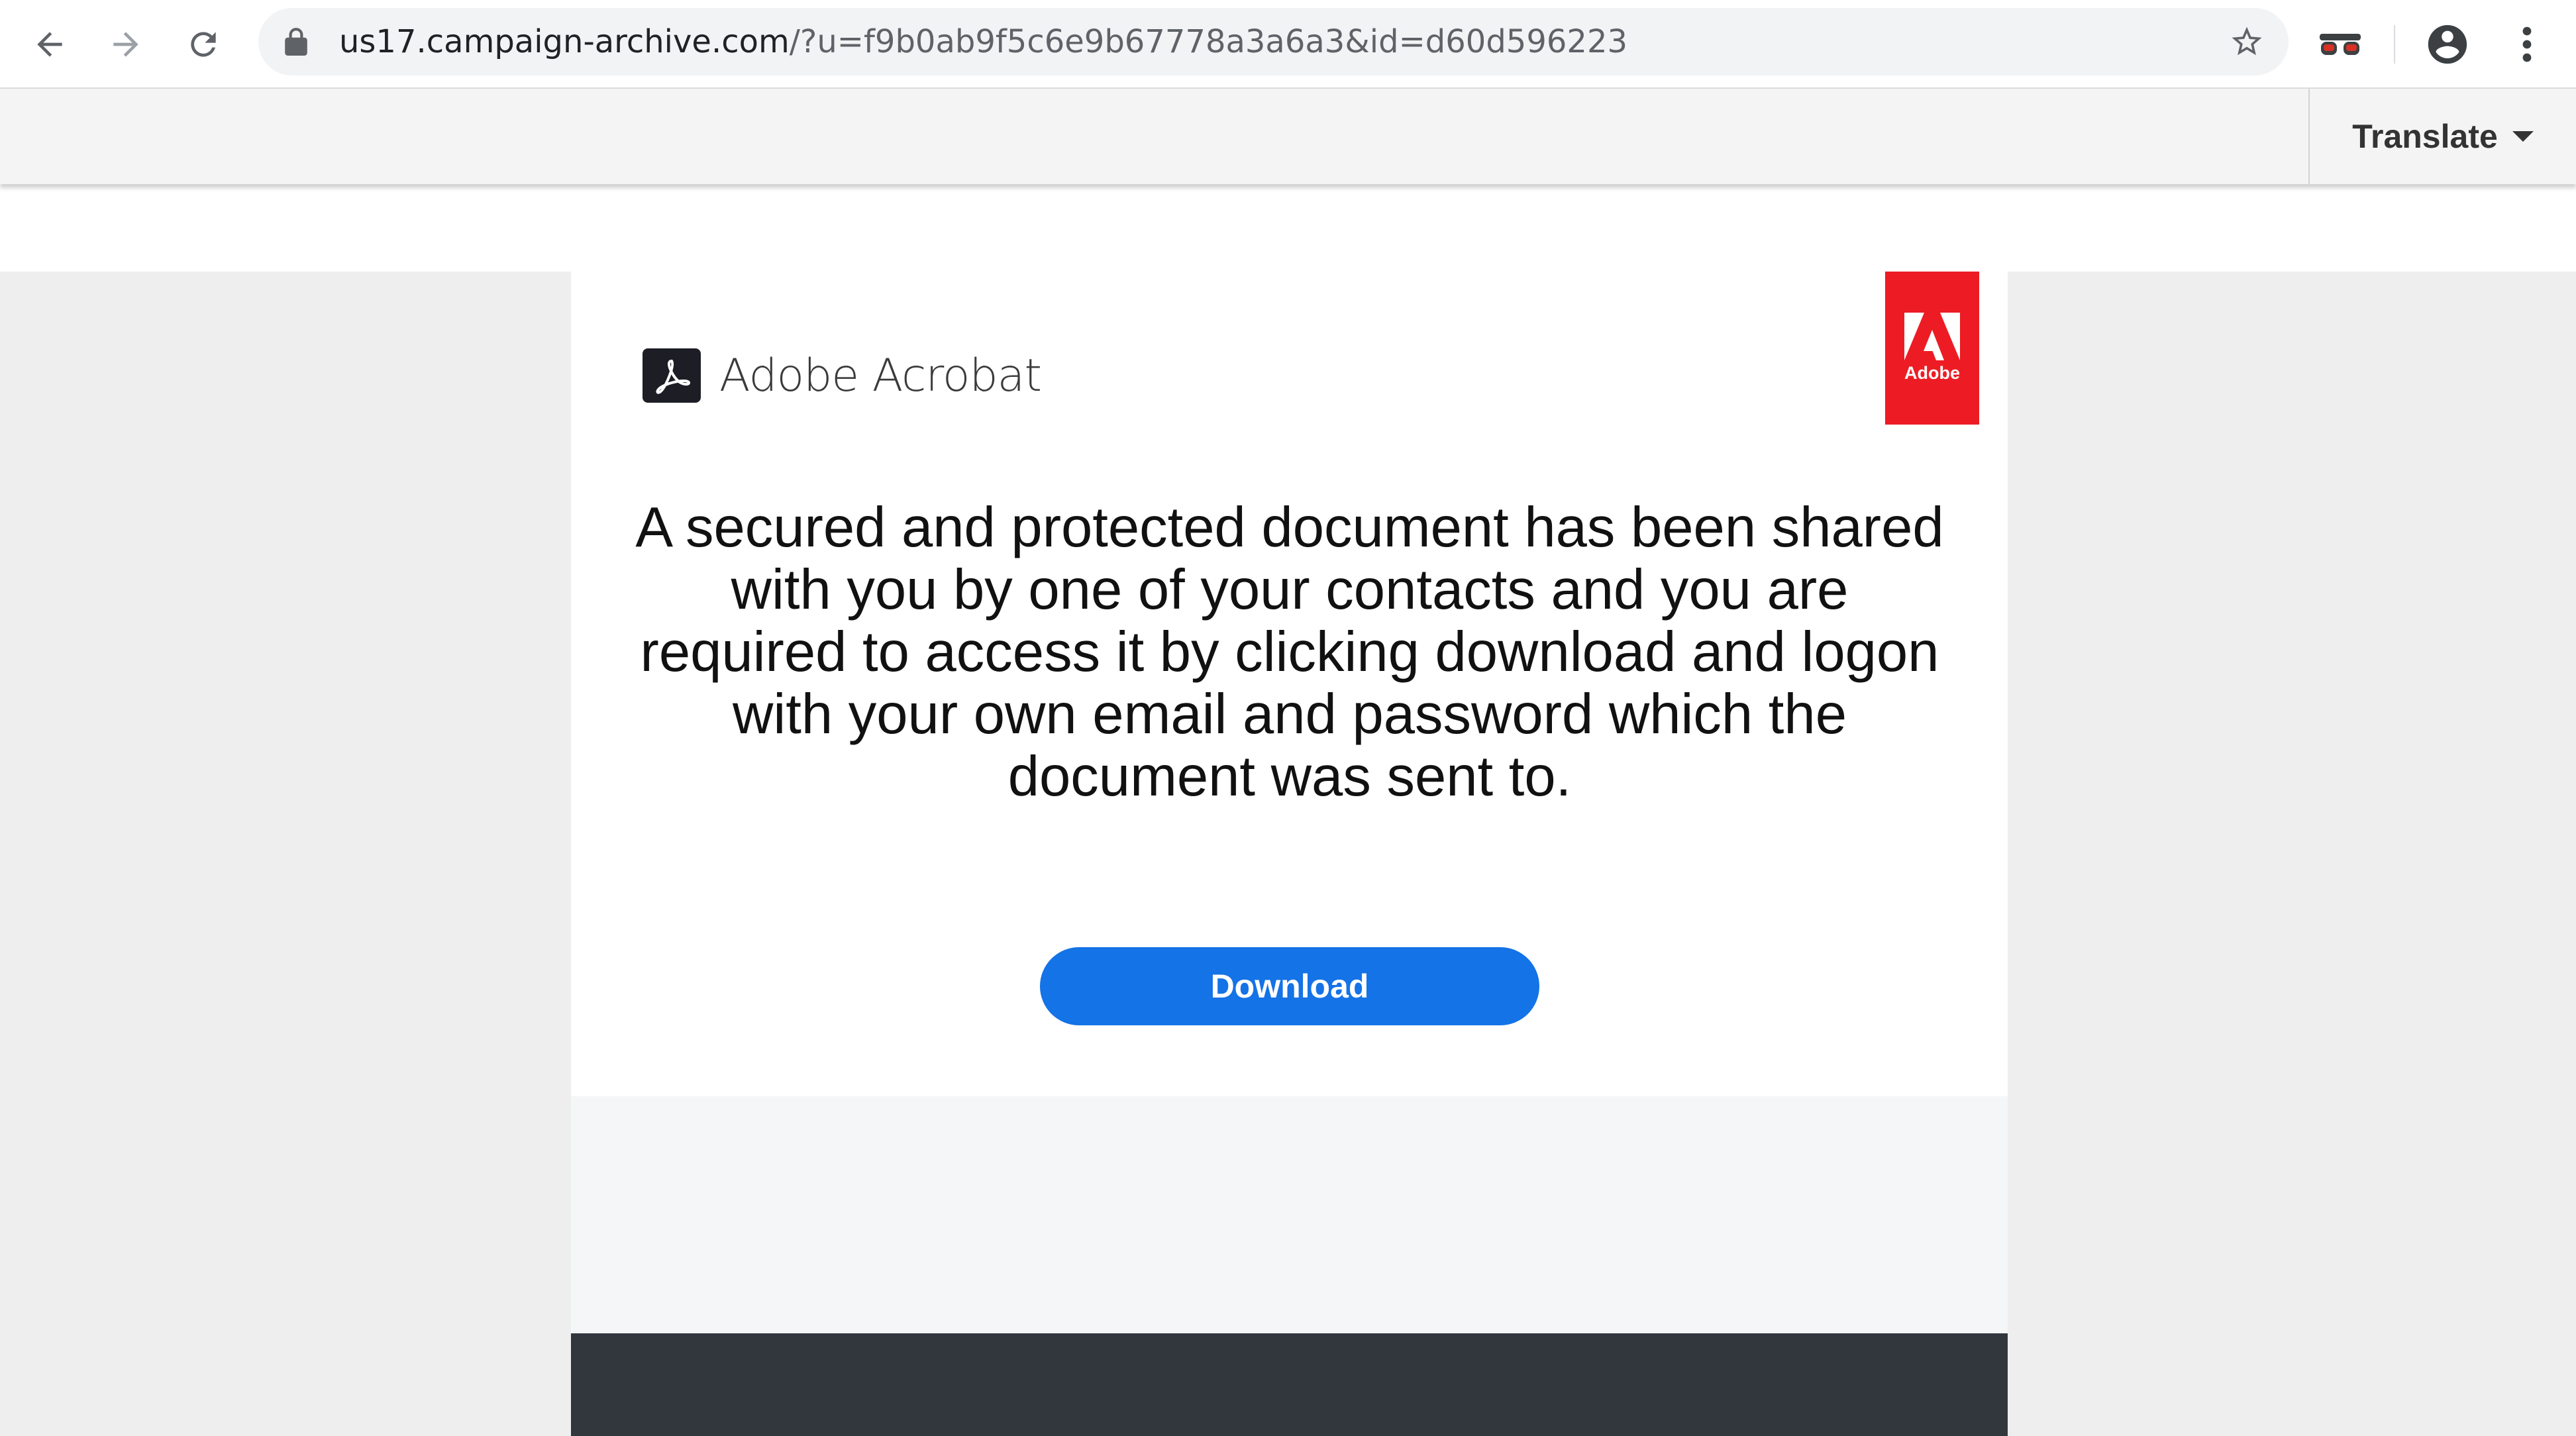 The image size is (2576, 1436). I want to click on back-button, so click(49, 45).